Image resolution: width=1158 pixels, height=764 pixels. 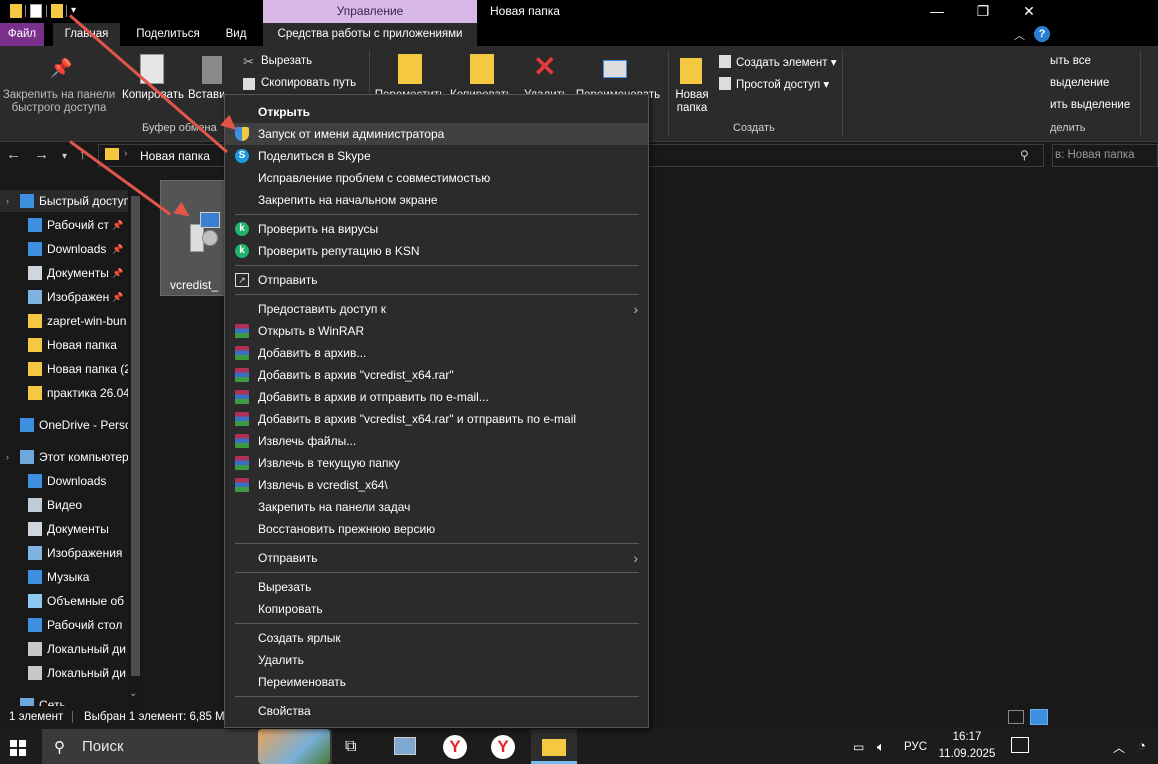 I want to click on tab-view: Вид, so click(x=236, y=34).